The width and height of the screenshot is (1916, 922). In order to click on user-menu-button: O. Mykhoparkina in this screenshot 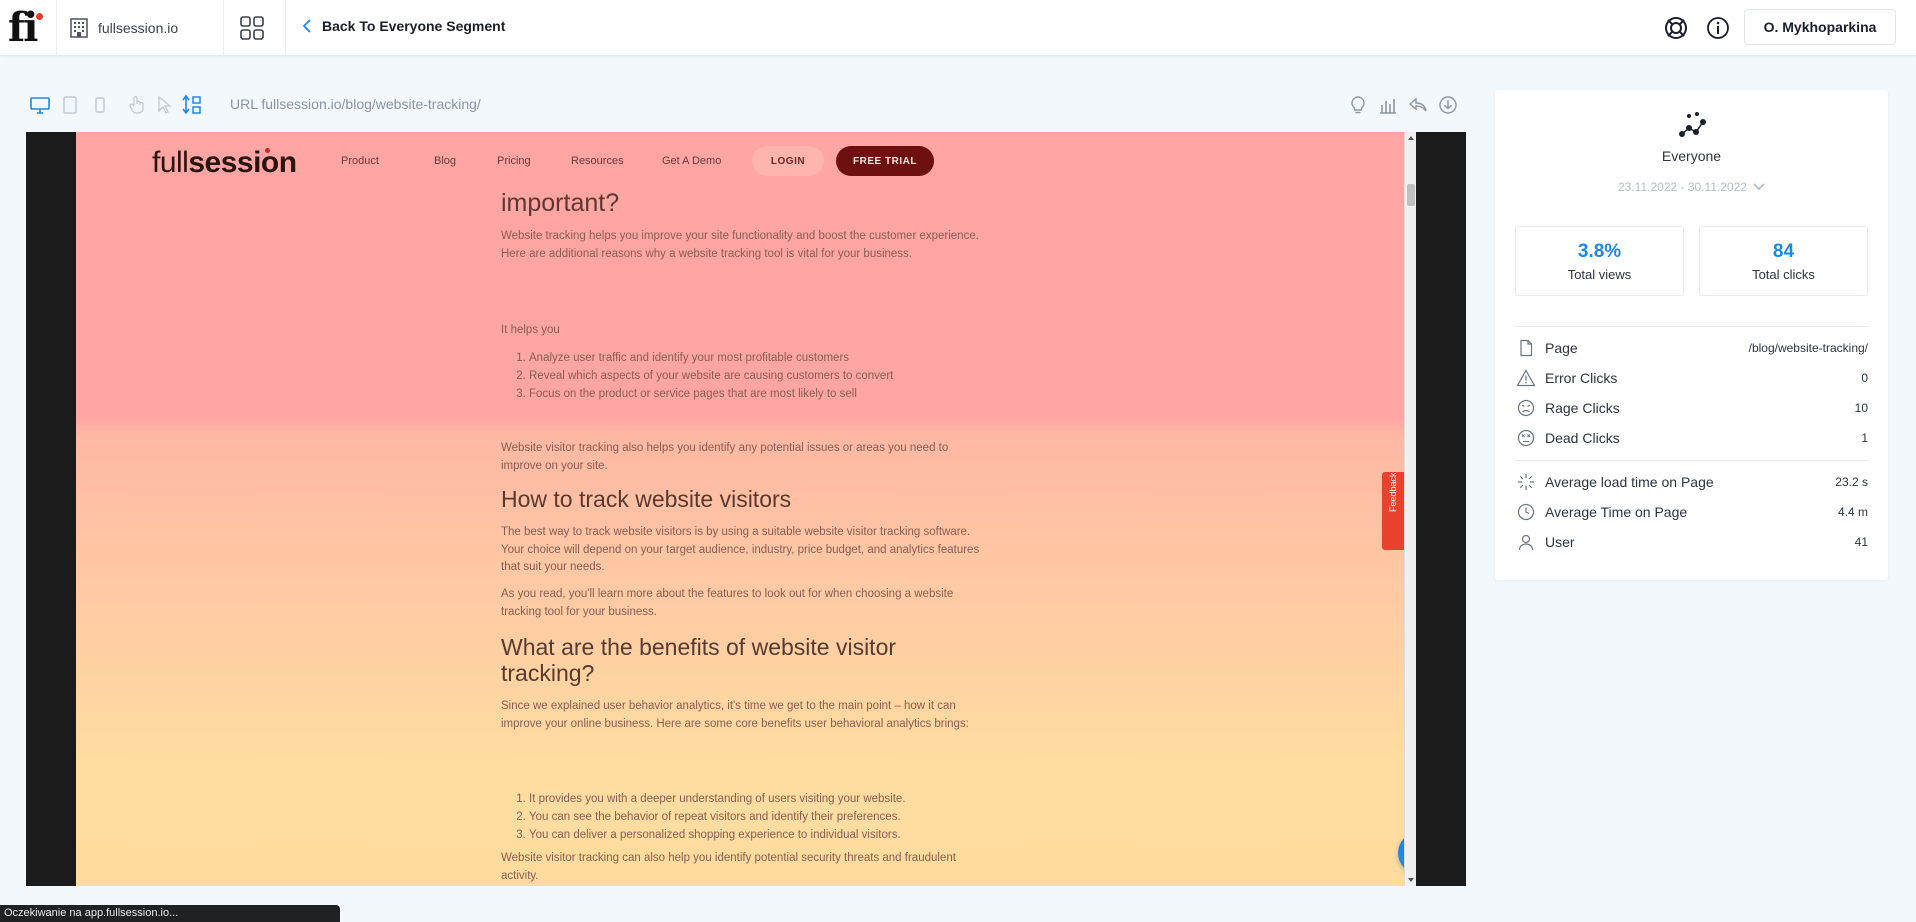, I will do `click(1820, 27)`.